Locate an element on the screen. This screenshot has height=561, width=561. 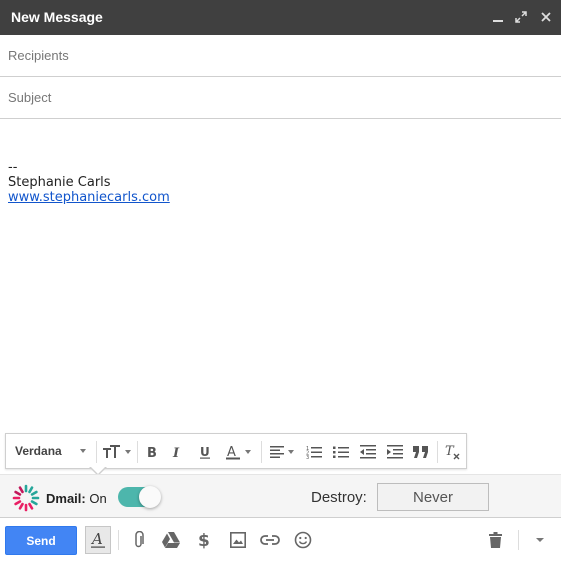
recipients-row is located at coordinates (280, 56).